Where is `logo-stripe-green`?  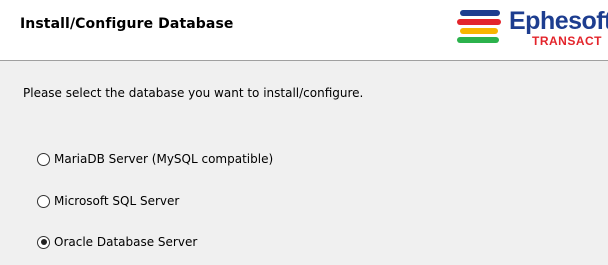
logo-stripe-green is located at coordinates (478, 40).